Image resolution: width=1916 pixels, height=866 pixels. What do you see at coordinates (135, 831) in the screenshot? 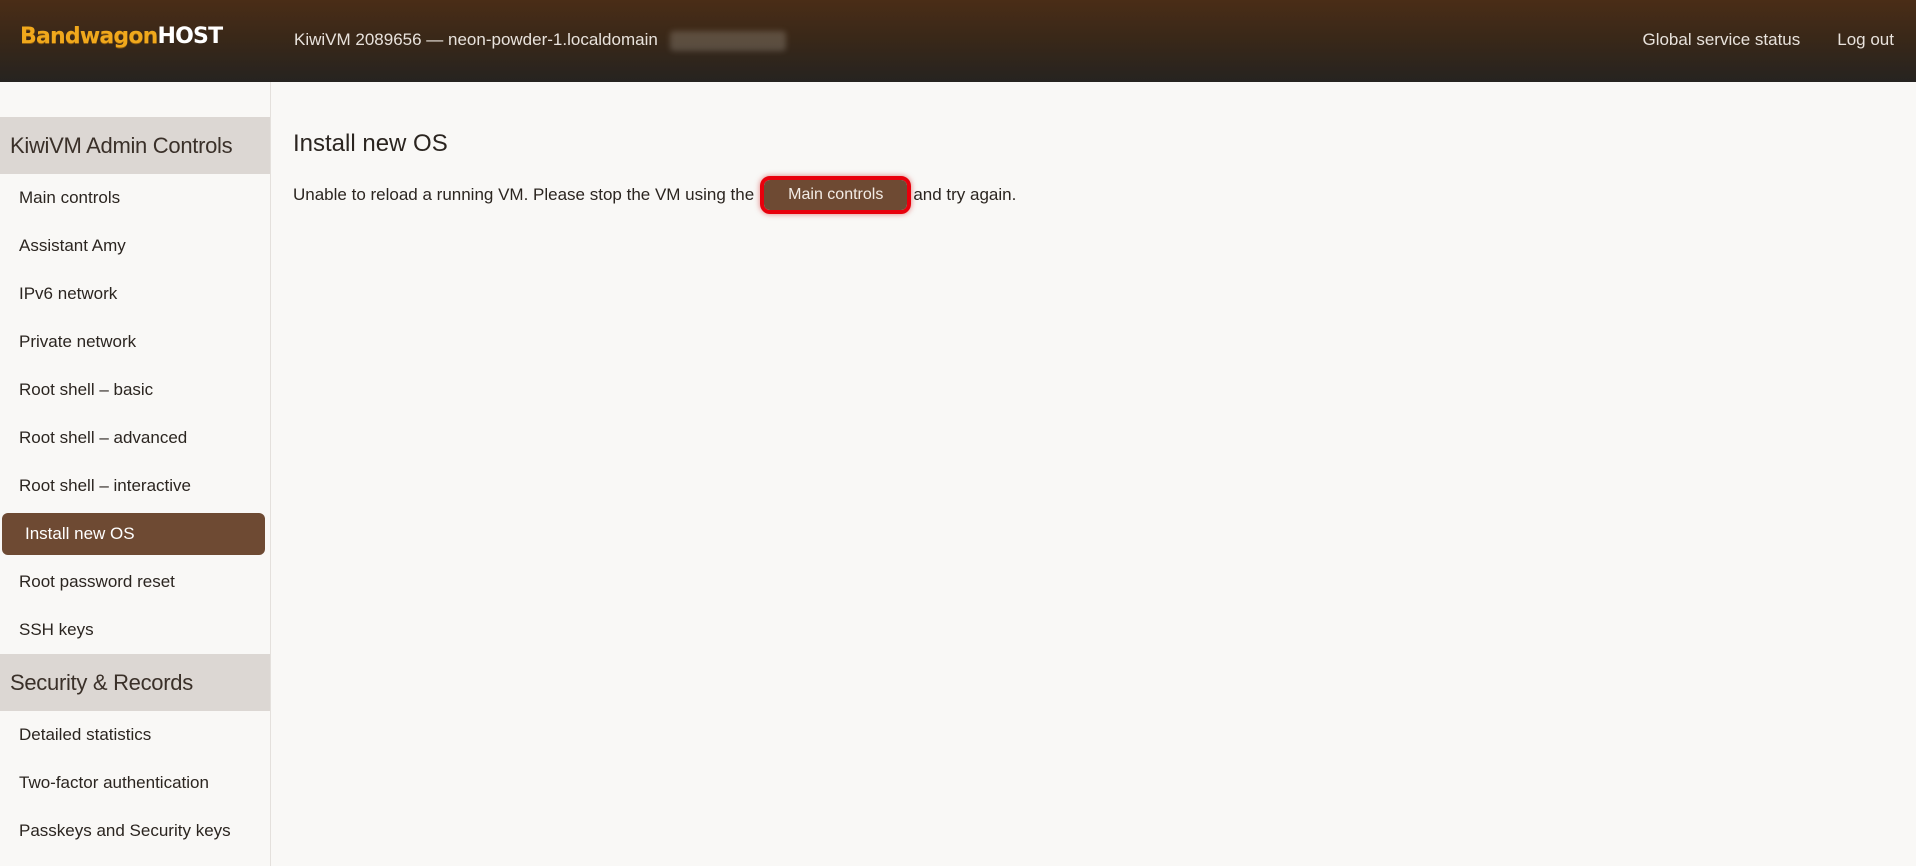
I see `sidebar-item-passkeys: Passkeys and Security keys` at bounding box center [135, 831].